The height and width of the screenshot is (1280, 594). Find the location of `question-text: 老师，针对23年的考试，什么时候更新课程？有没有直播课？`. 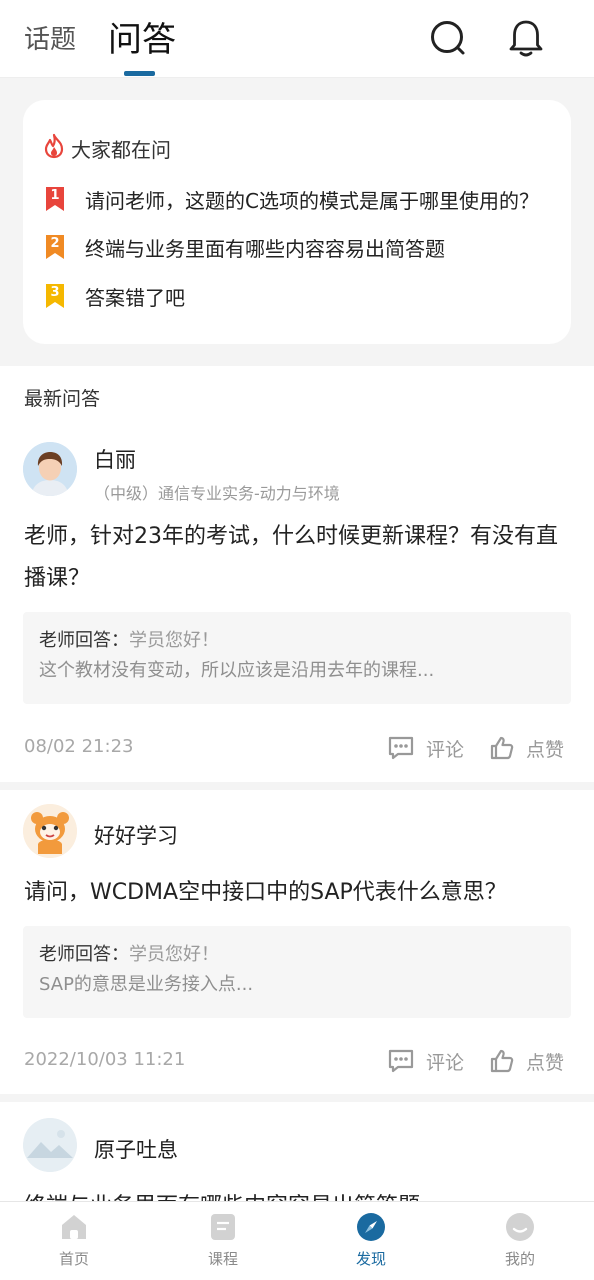

question-text: 老师，针对23年的考试，什么时候更新课程？有没有直播课？ is located at coordinates (294, 558).